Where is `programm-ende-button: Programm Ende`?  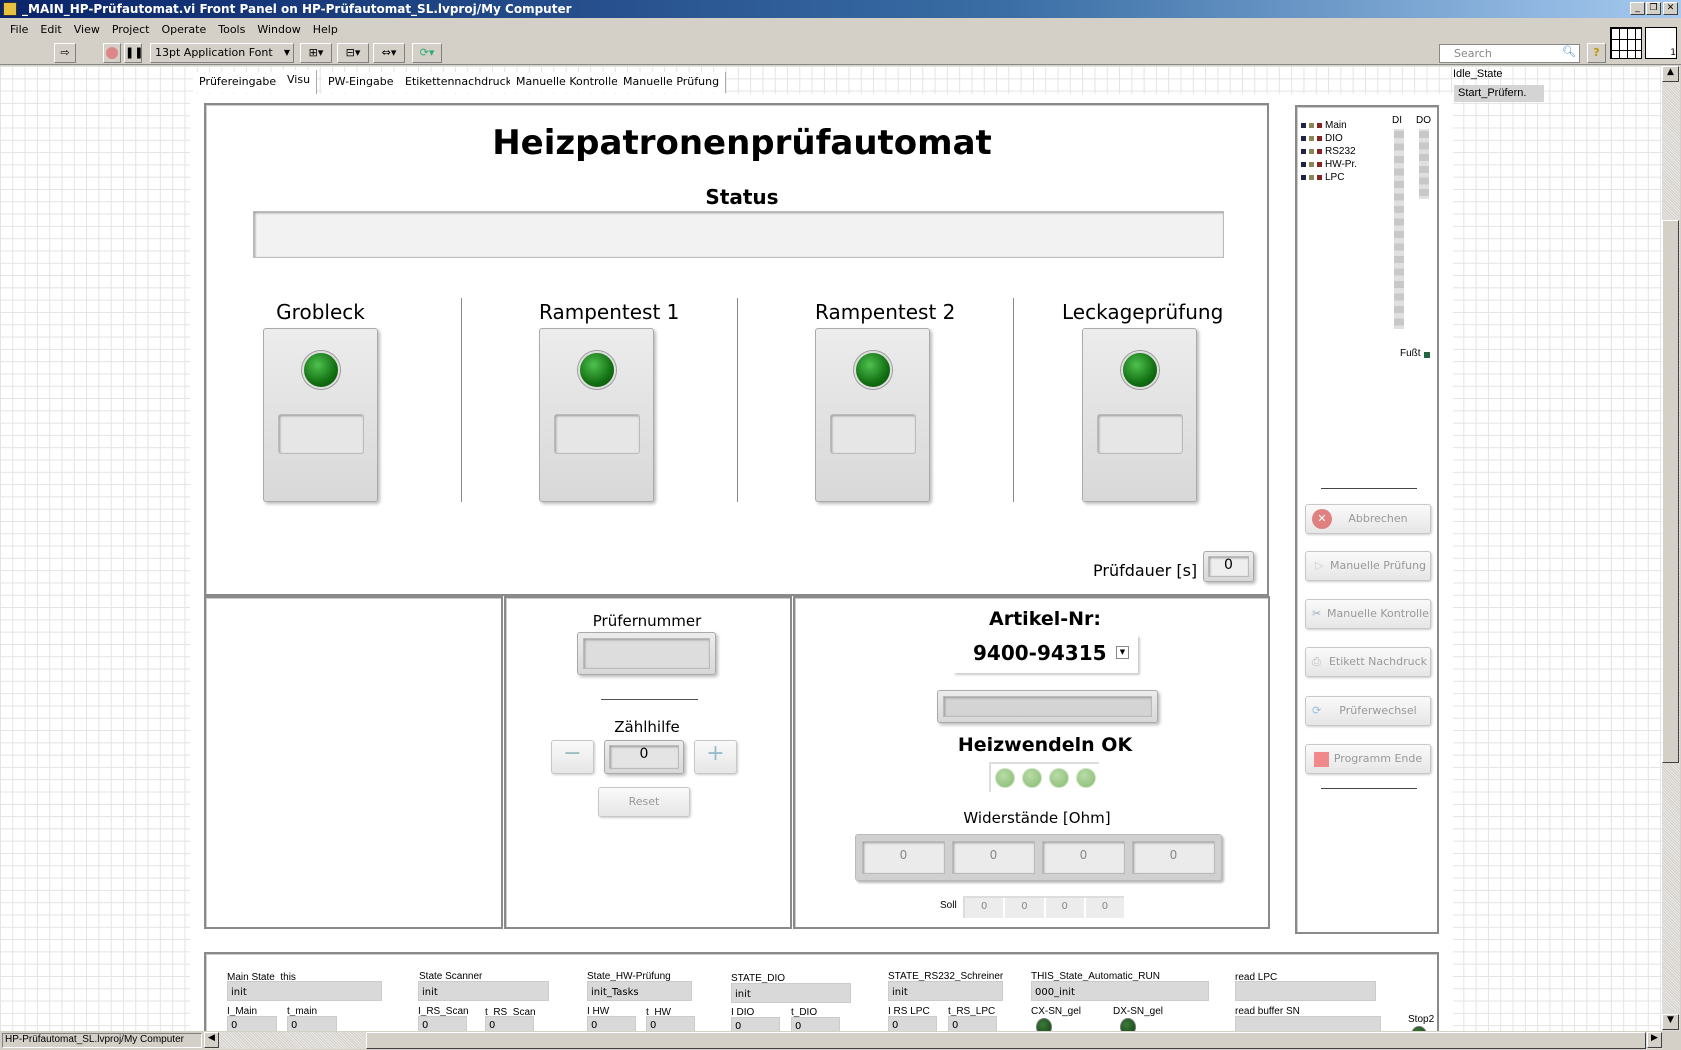 programm-ende-button: Programm Ende is located at coordinates (1368, 759).